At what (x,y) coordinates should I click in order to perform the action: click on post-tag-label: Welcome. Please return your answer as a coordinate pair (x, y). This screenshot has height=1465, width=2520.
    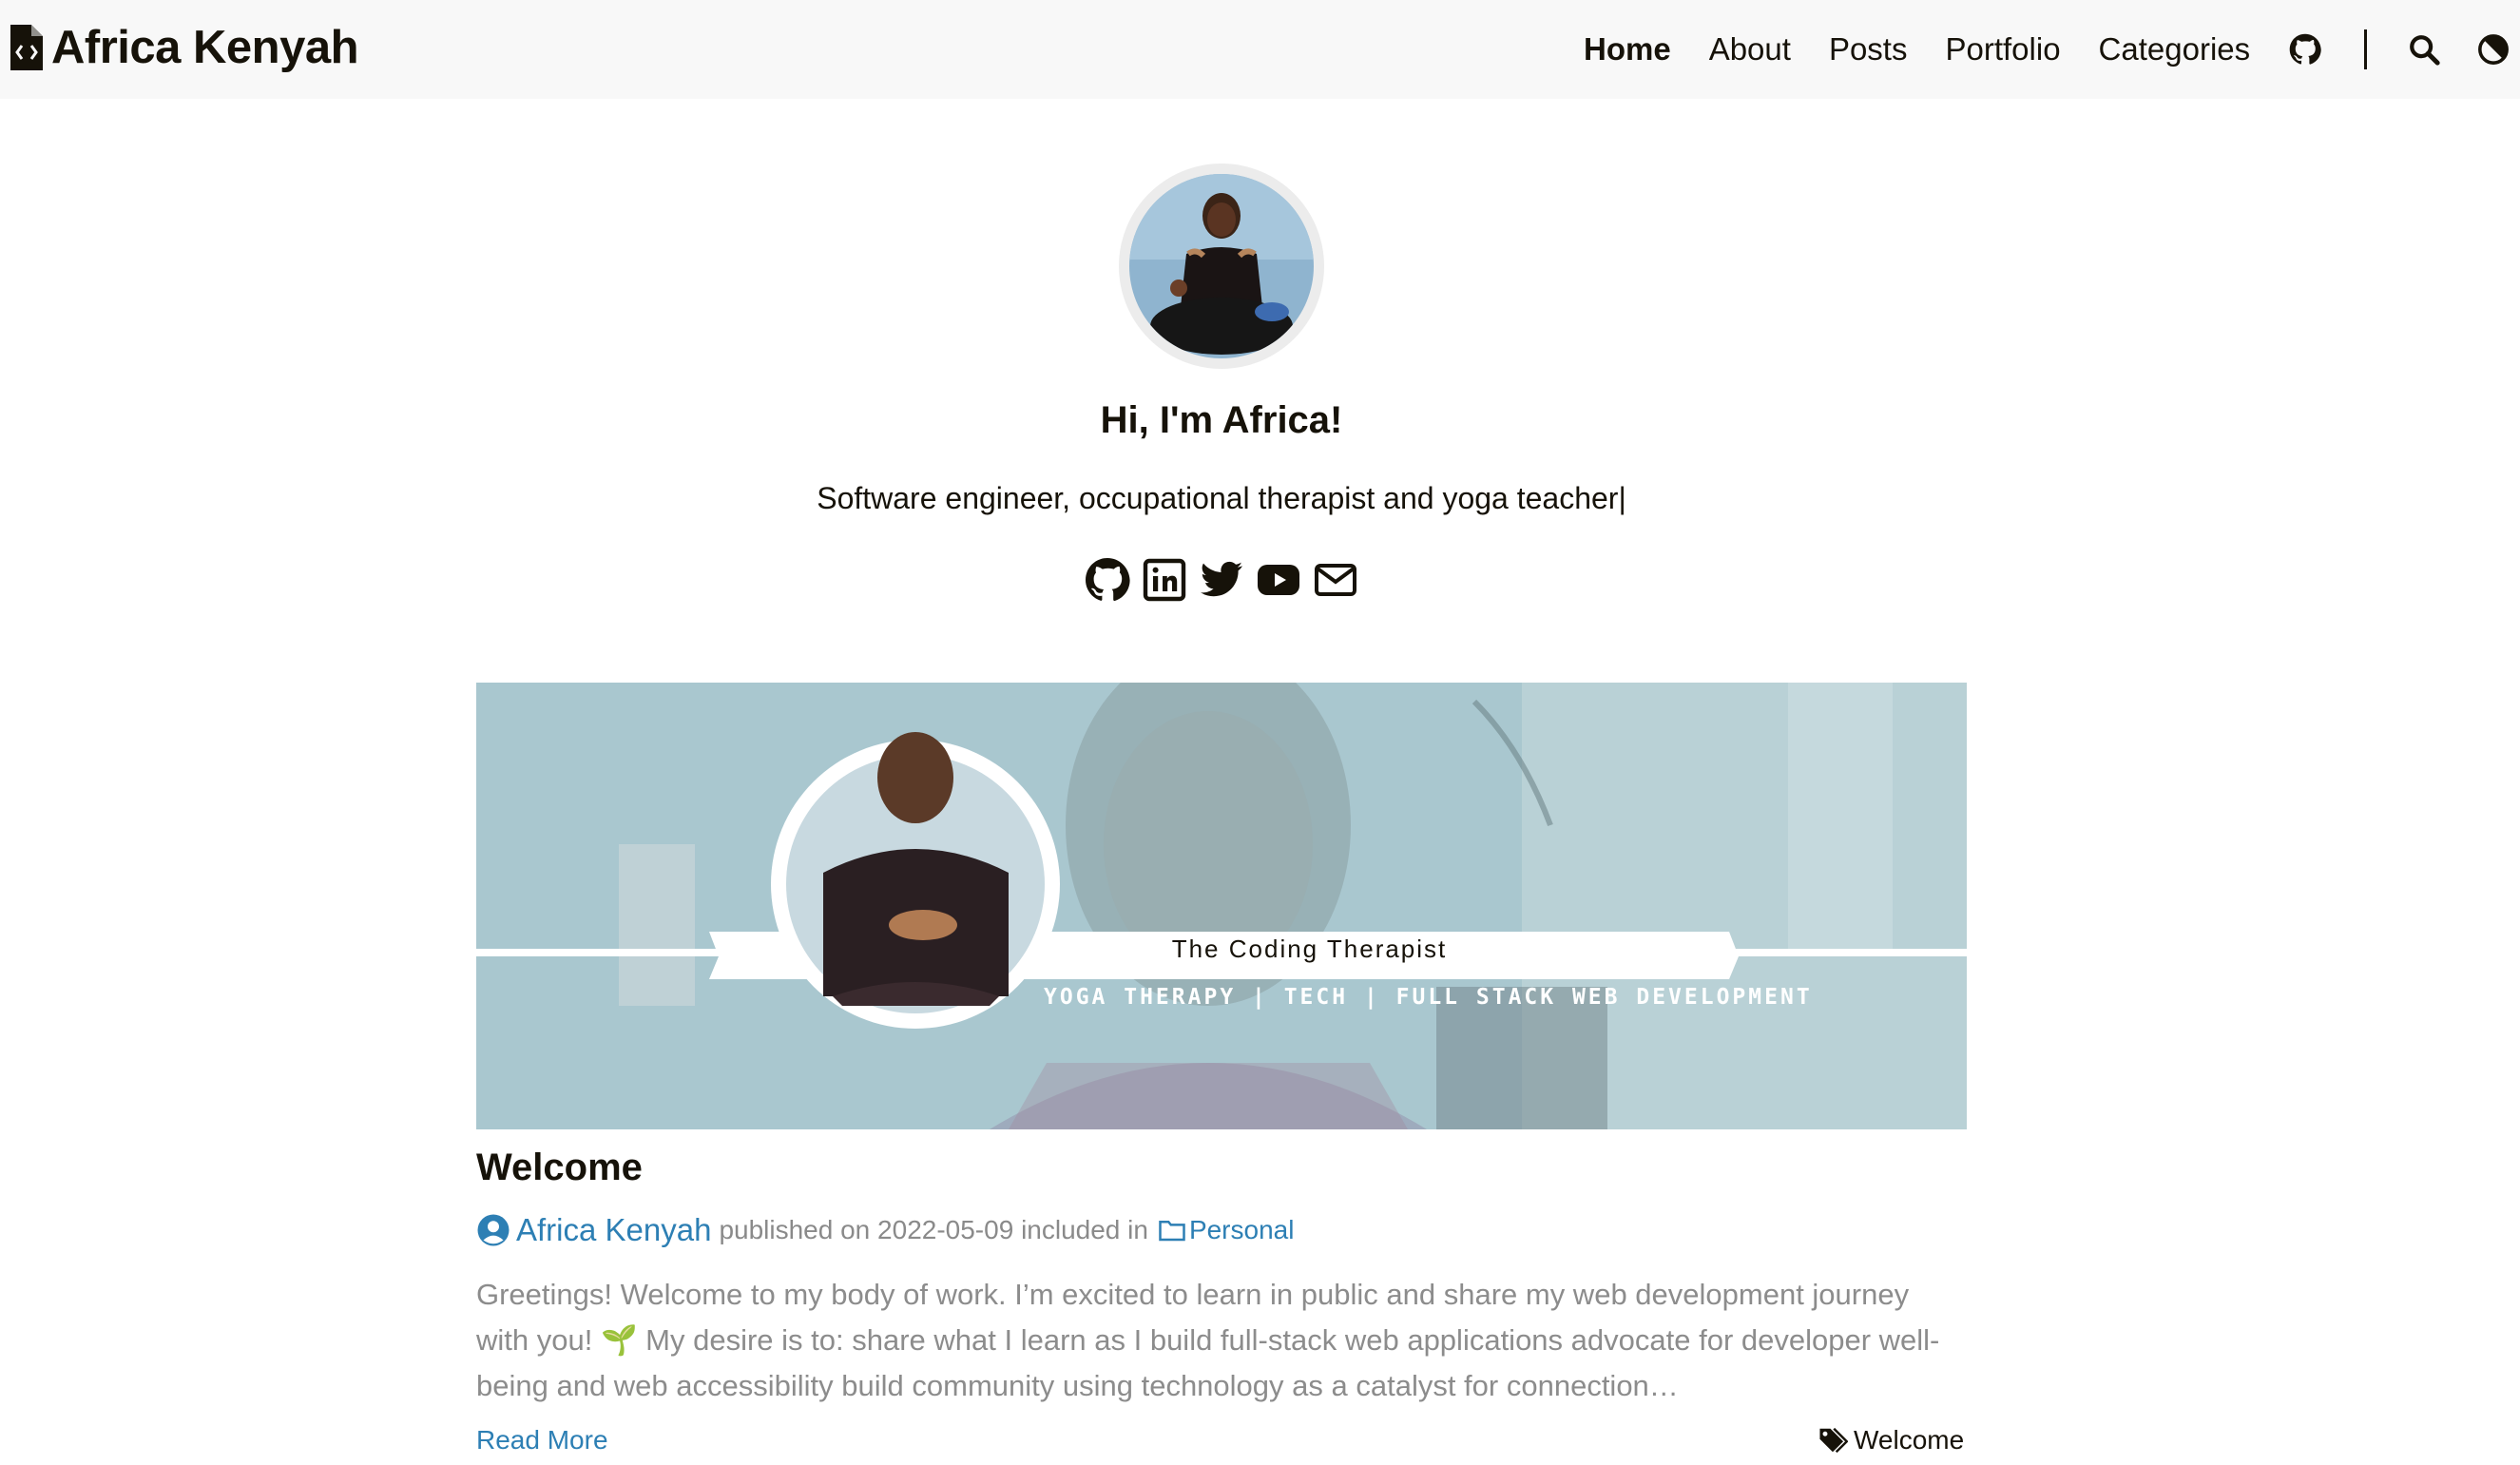
    Looking at the image, I should click on (1910, 1440).